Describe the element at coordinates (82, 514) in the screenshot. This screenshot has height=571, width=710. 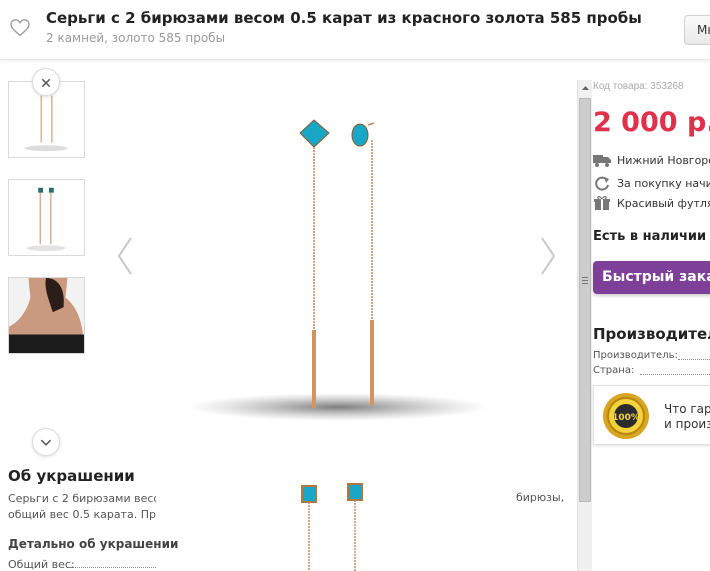
I see `description-line-2: общий вес 0.5 карата. Произ` at that location.